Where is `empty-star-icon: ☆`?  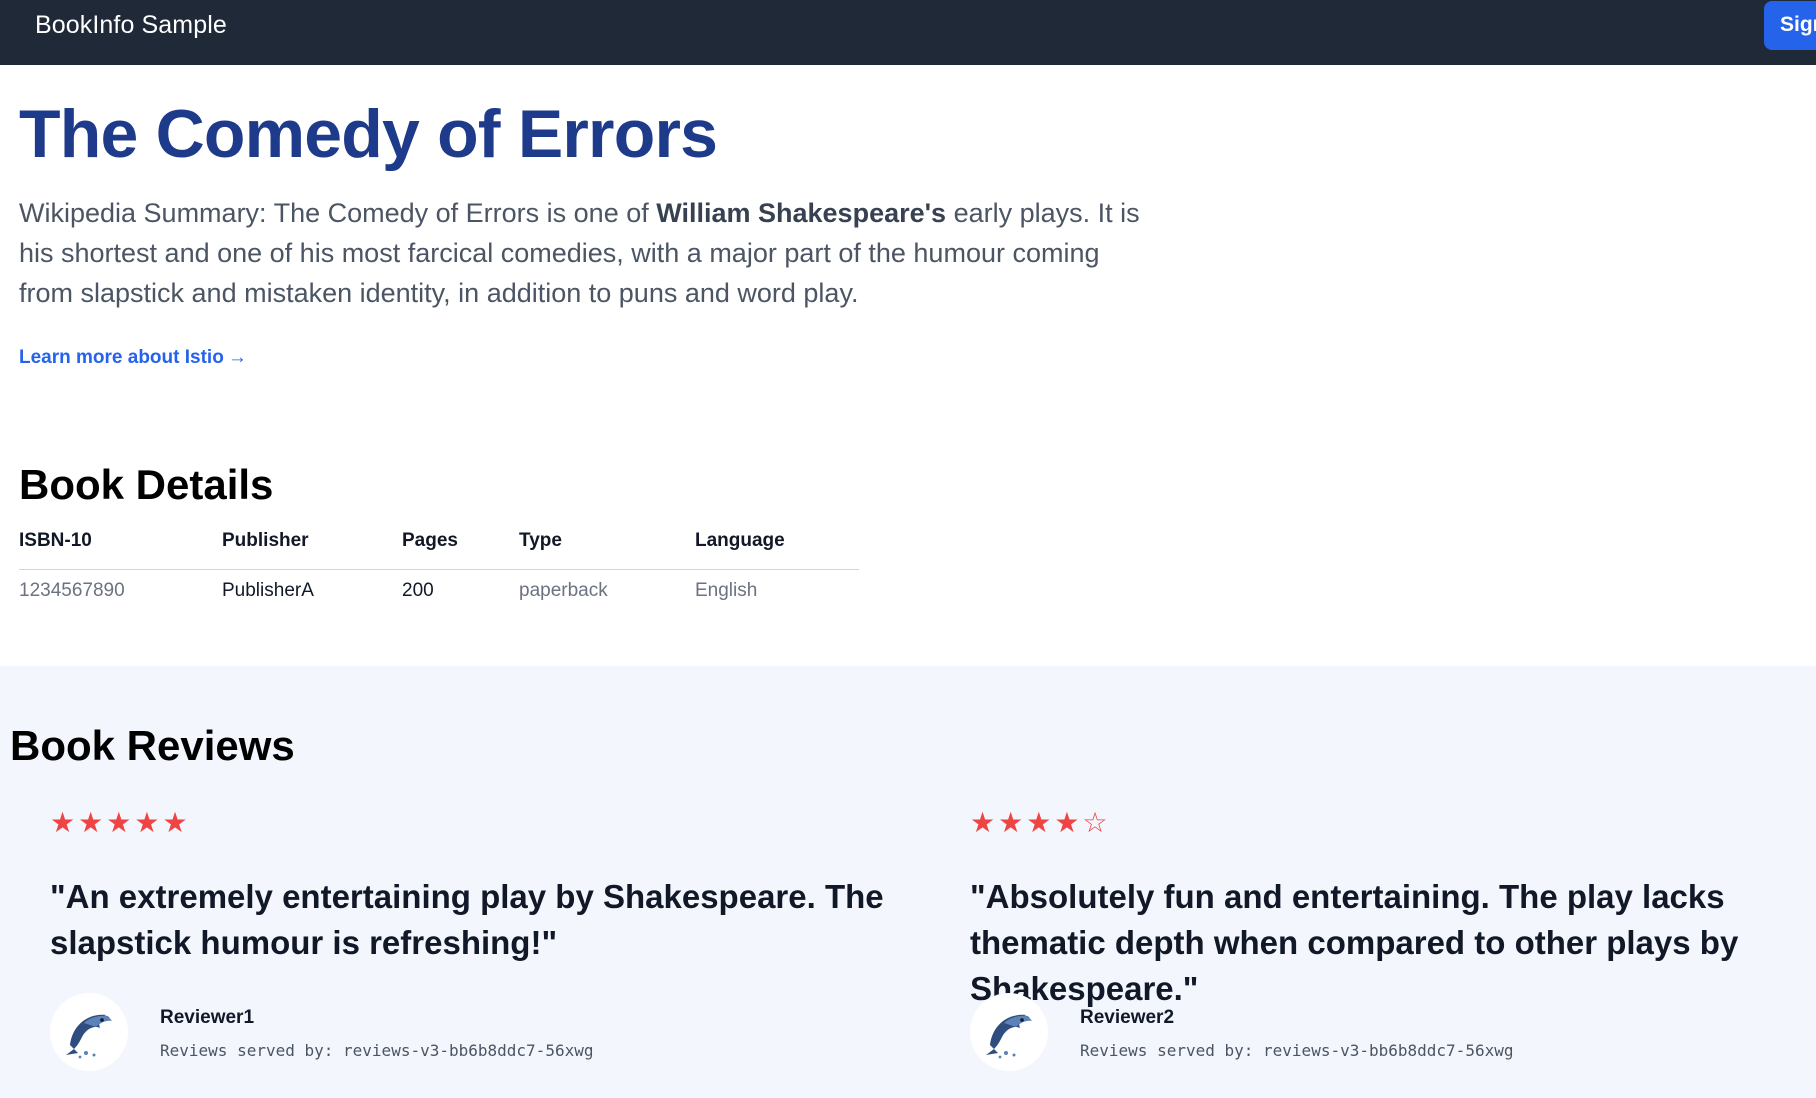 empty-star-icon: ☆ is located at coordinates (1096, 822).